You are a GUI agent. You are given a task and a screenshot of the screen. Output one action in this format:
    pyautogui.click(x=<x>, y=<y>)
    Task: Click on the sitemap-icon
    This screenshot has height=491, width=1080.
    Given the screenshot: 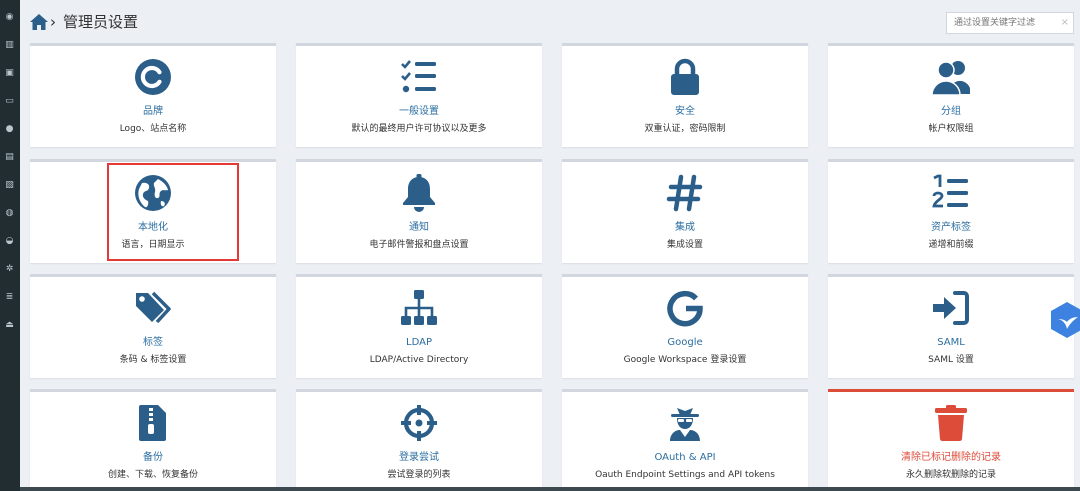 What is the action you would take?
    pyautogui.click(x=419, y=308)
    